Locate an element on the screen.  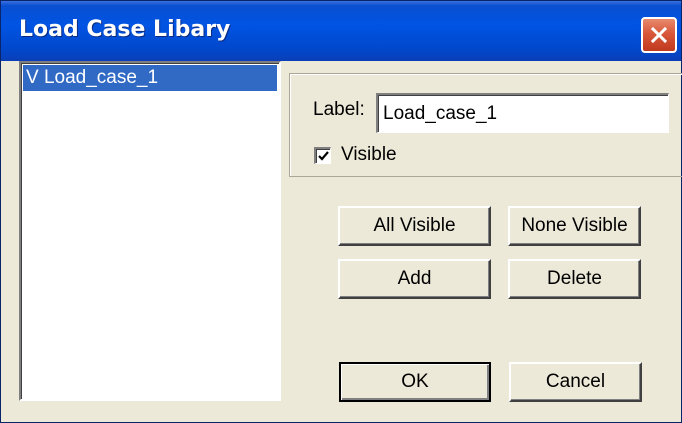
checkmark-icon is located at coordinates (323, 155).